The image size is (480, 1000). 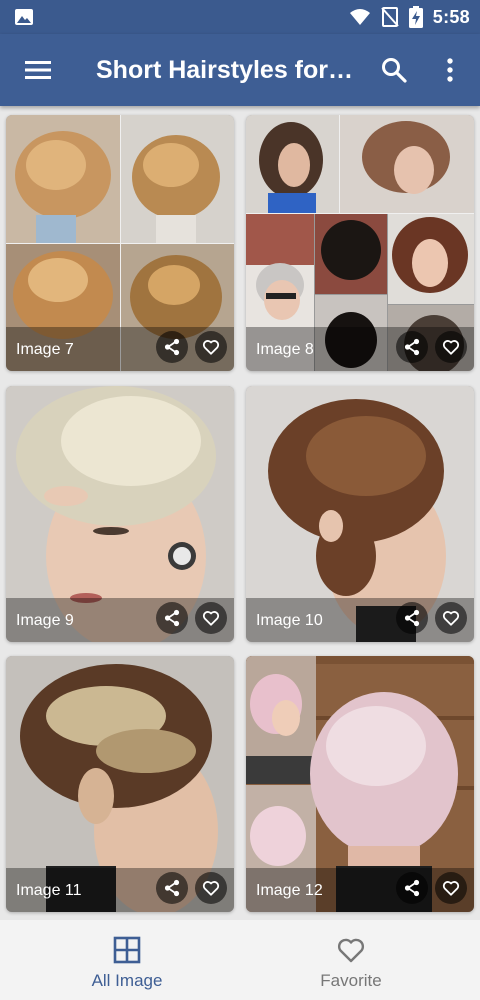 I want to click on image-card: Image 8, so click(x=360, y=243).